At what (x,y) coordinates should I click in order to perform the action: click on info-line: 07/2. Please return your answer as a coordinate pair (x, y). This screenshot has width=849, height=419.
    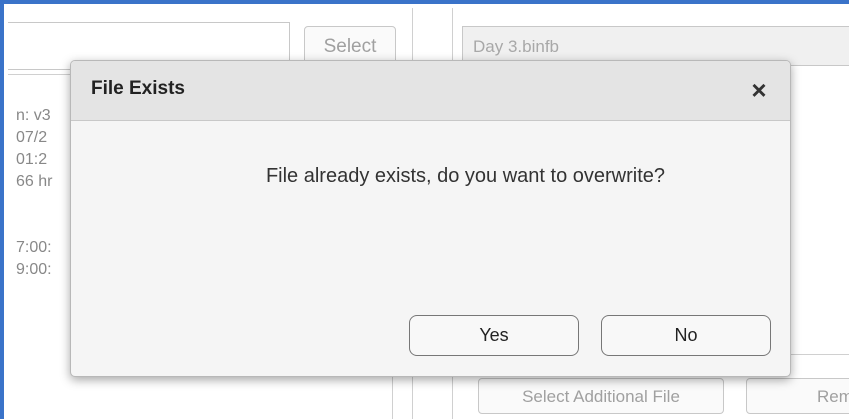
    Looking at the image, I should click on (32, 137).